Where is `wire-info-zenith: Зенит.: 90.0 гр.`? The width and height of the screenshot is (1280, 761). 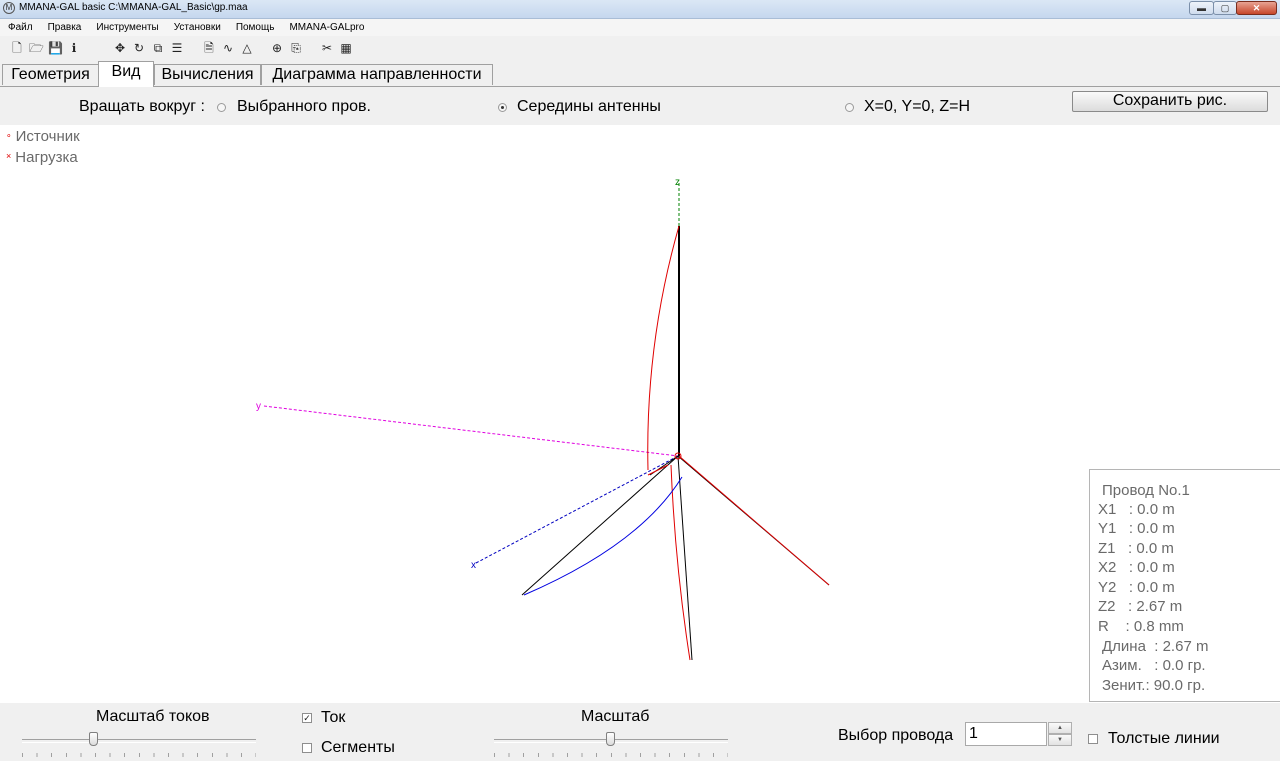
wire-info-zenith: Зенит.: 90.0 гр. is located at coordinates (1154, 685).